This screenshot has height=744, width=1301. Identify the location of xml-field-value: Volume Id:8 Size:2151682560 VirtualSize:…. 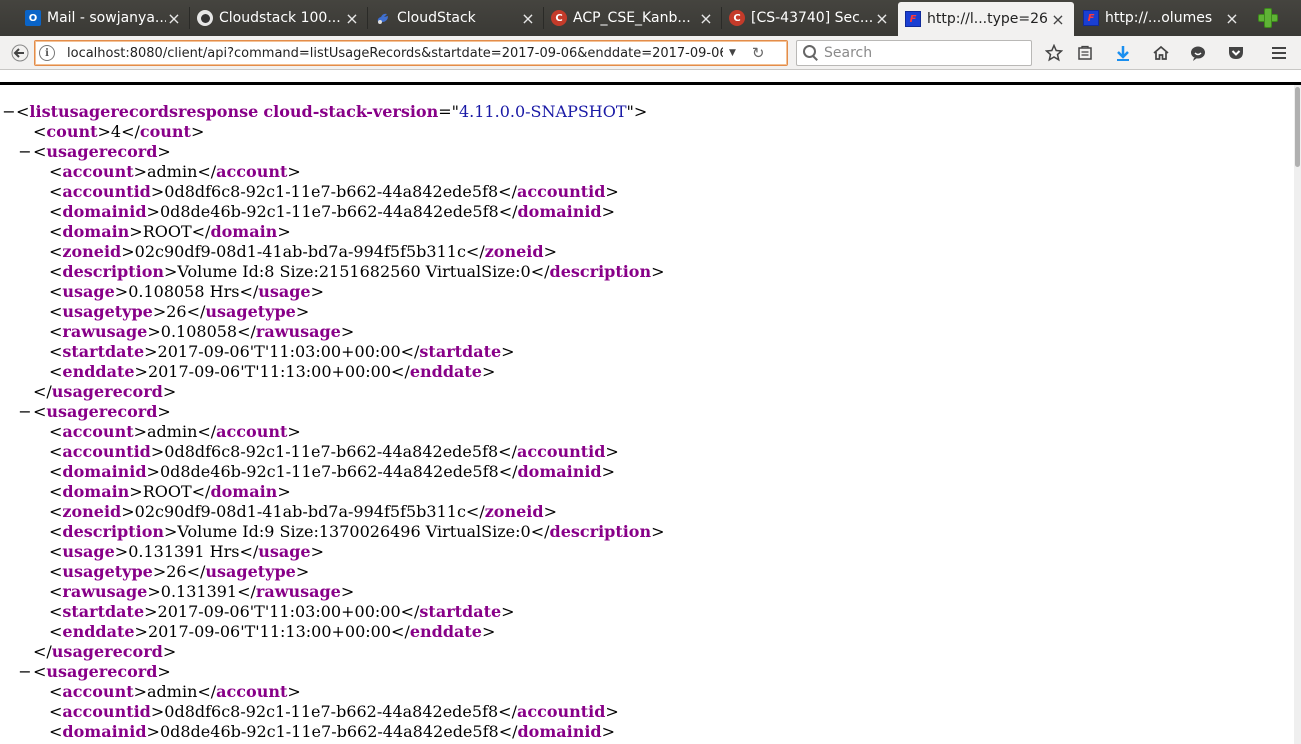
(353, 271).